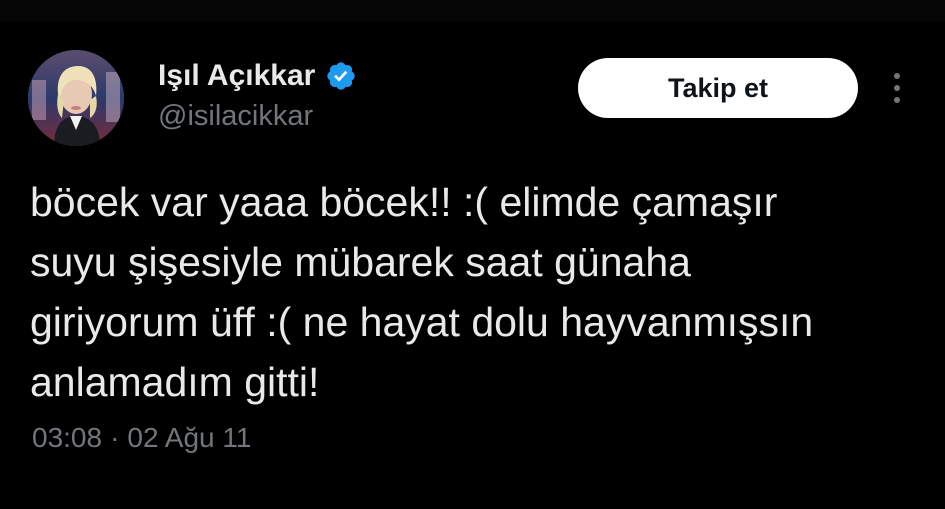  I want to click on tweet-text-line: suyu şişesiyle mübarek saat günaha, so click(360, 262).